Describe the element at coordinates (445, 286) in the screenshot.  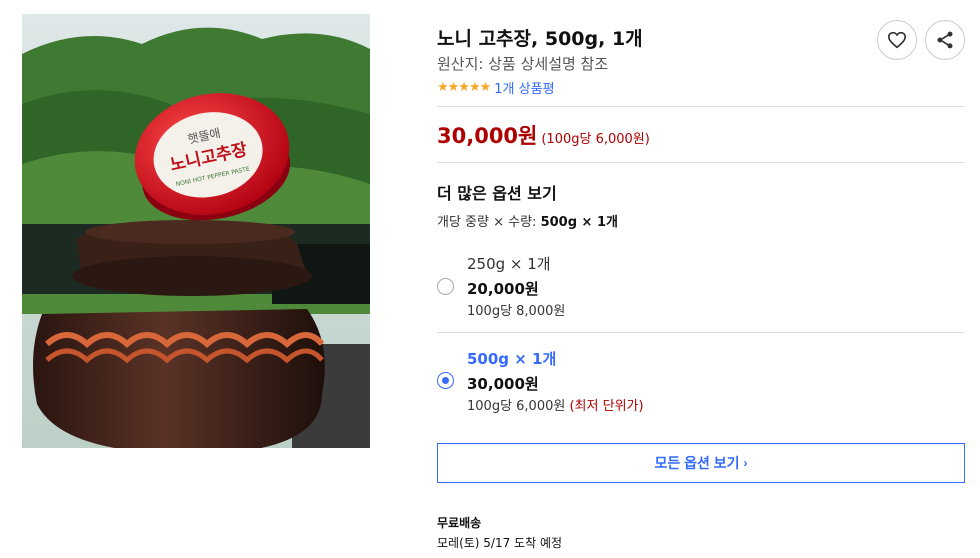
I see `option-radio` at that location.